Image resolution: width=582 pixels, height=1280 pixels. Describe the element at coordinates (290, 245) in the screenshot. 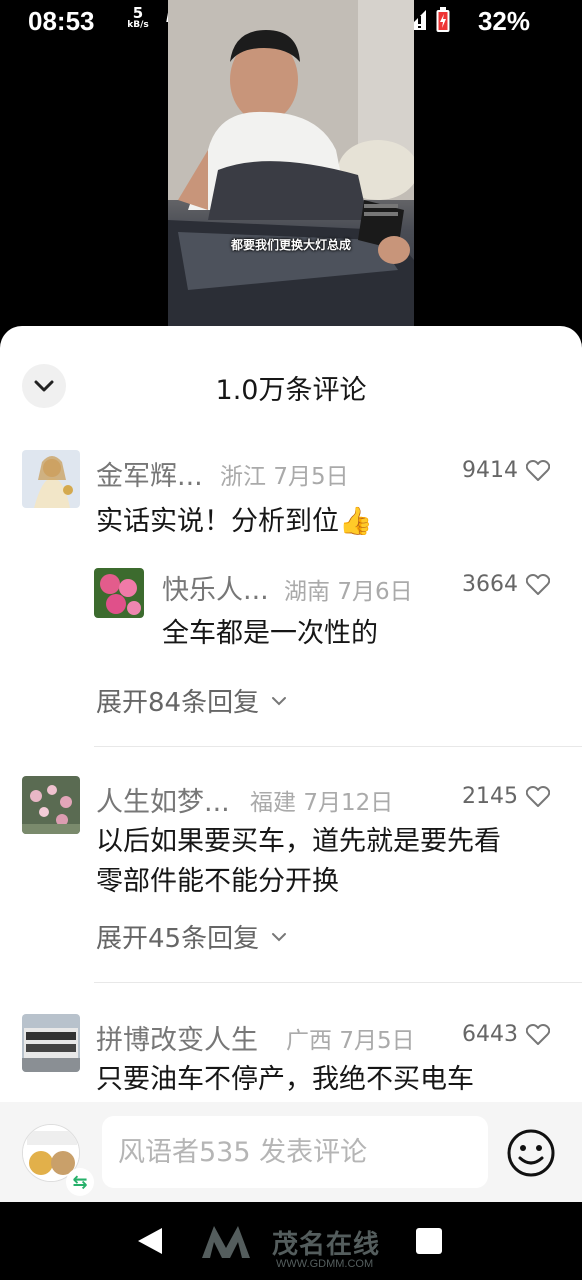

I see `video-caption: 都要我们更换大灯总成` at that location.